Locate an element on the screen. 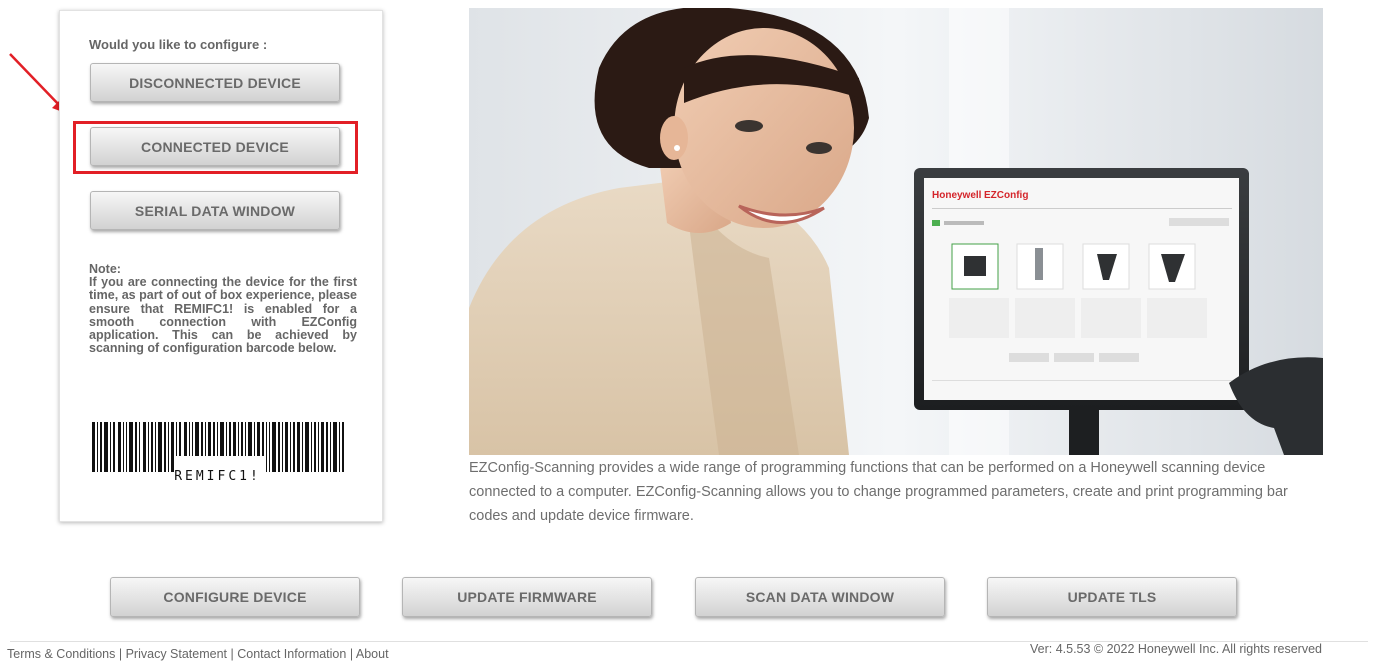 Image resolution: width=1374 pixels, height=661 pixels. configuration-barcode: REMIFC1! is located at coordinates (217, 456).